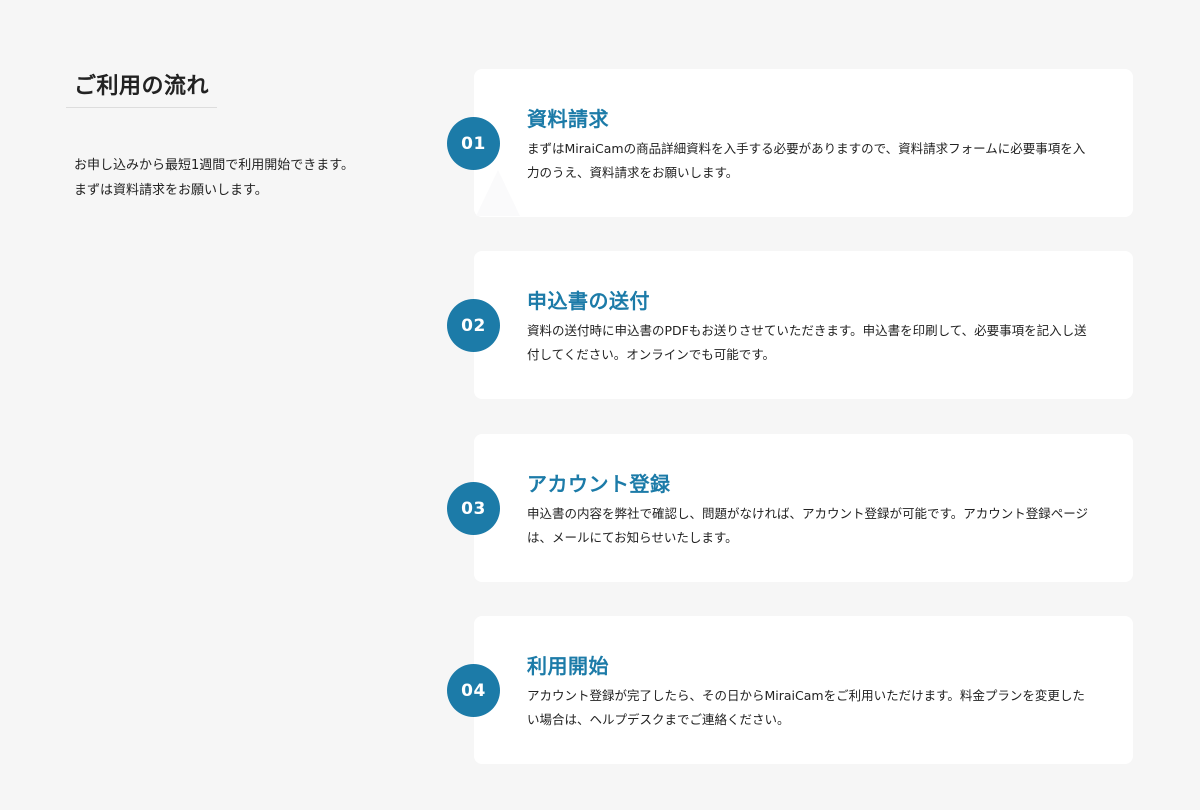 This screenshot has height=810, width=1200. I want to click on intro-text: お申し込みから最短1週間で利用開始できます。 まずは資料請求をお願いします。, so click(214, 178).